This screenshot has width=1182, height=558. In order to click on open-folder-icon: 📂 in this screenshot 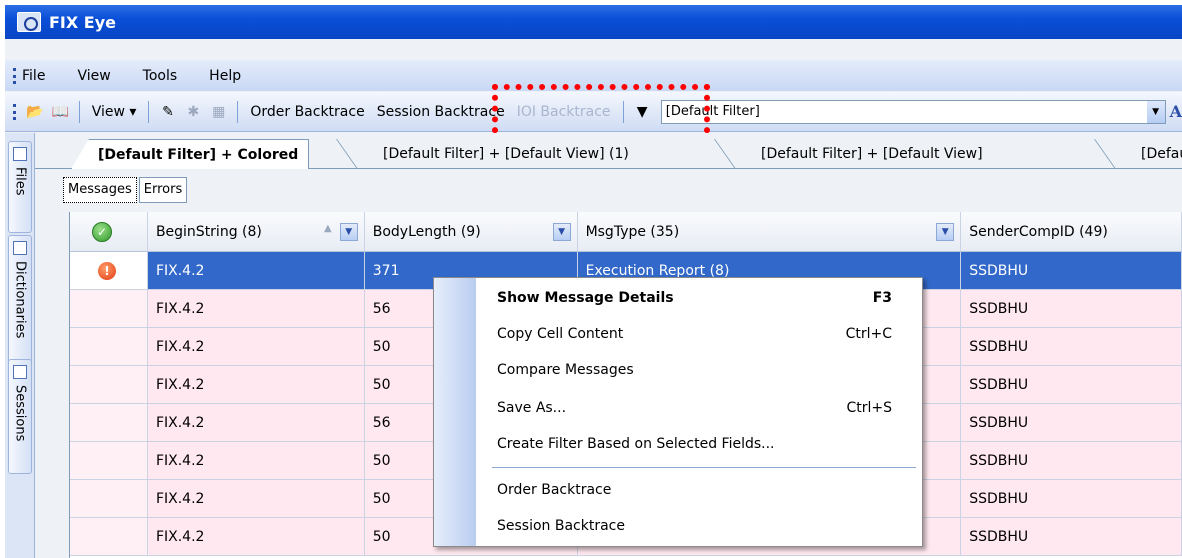, I will do `click(34, 112)`.